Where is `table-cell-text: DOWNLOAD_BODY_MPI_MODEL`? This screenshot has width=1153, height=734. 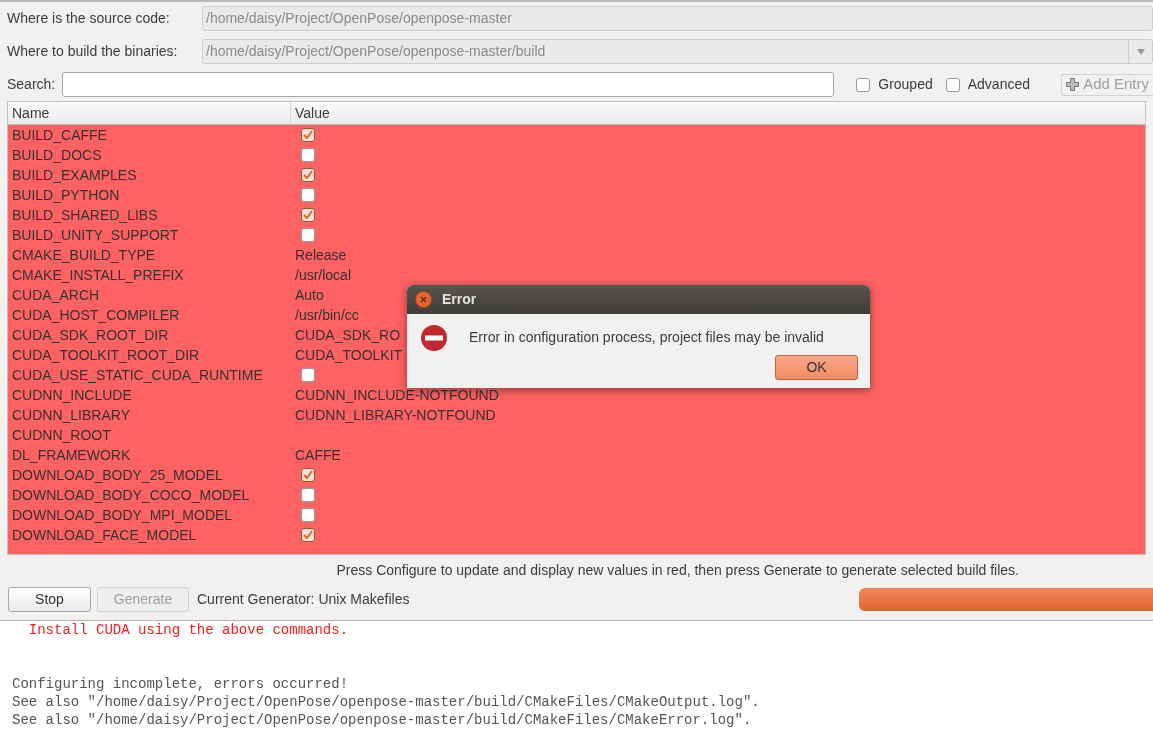 table-cell-text: DOWNLOAD_BODY_MPI_MODEL is located at coordinates (122, 515).